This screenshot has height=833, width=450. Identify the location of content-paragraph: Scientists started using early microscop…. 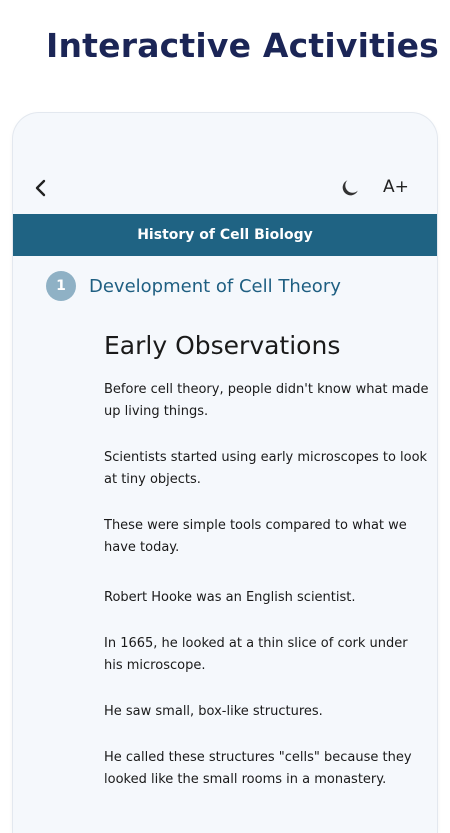
(266, 468).